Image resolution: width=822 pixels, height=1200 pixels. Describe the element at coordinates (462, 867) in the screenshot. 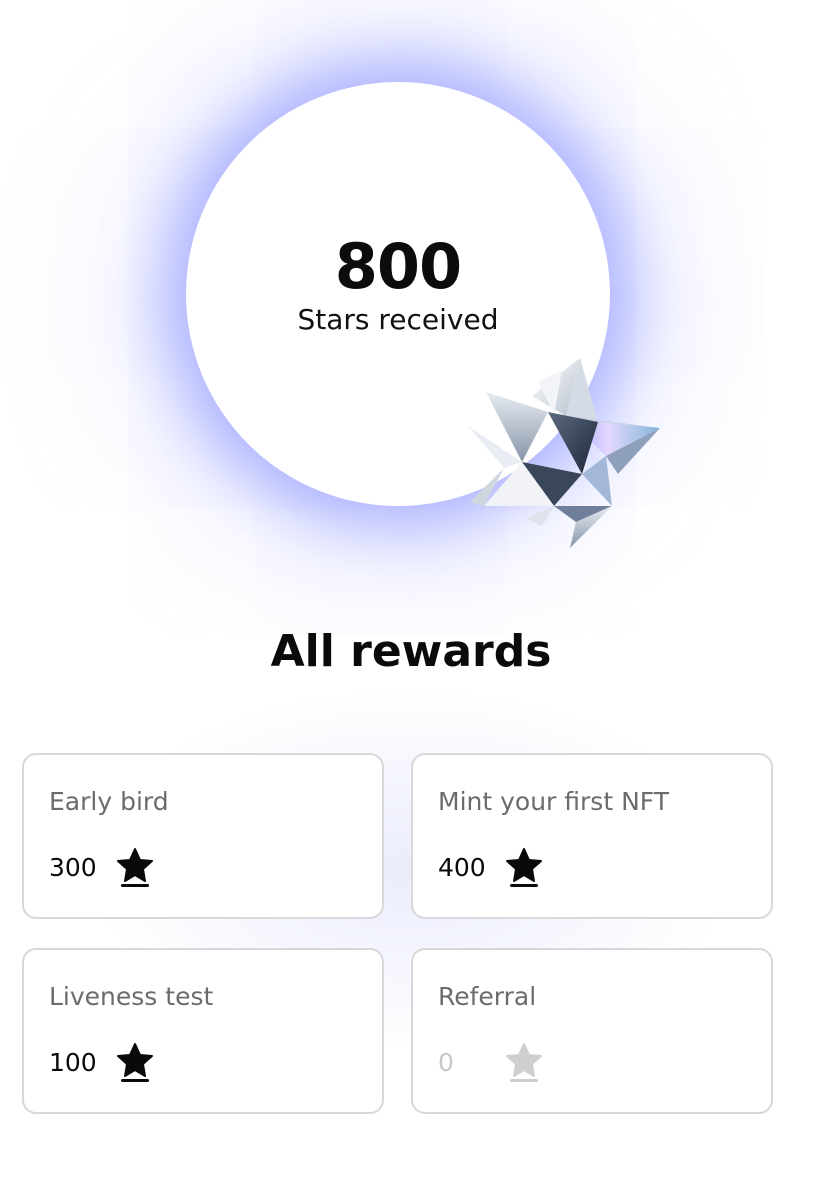

I see `reward-points-value: 400` at that location.